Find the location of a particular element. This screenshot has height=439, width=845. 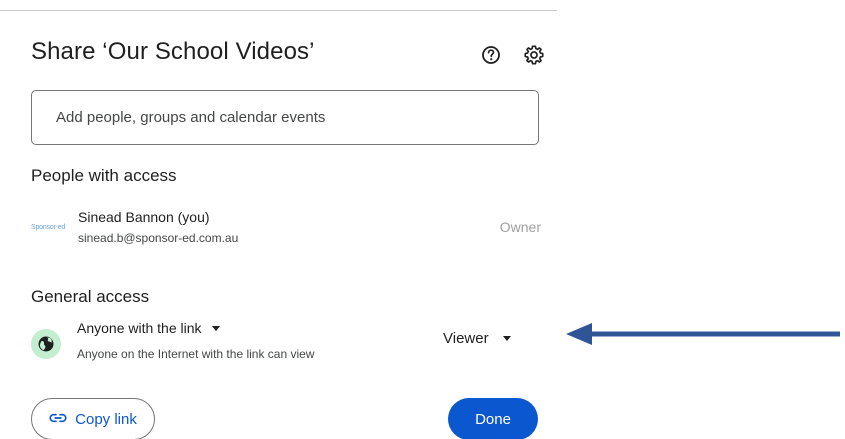

person-name: Sinead Bannon (you) is located at coordinates (144, 217).